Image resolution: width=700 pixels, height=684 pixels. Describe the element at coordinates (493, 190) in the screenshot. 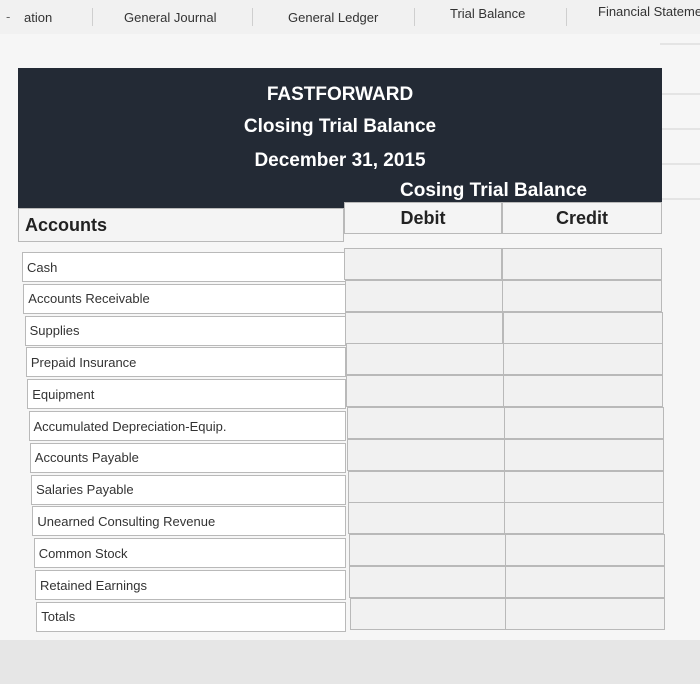

I see `column-group-label: Cosing Trial Balance` at that location.